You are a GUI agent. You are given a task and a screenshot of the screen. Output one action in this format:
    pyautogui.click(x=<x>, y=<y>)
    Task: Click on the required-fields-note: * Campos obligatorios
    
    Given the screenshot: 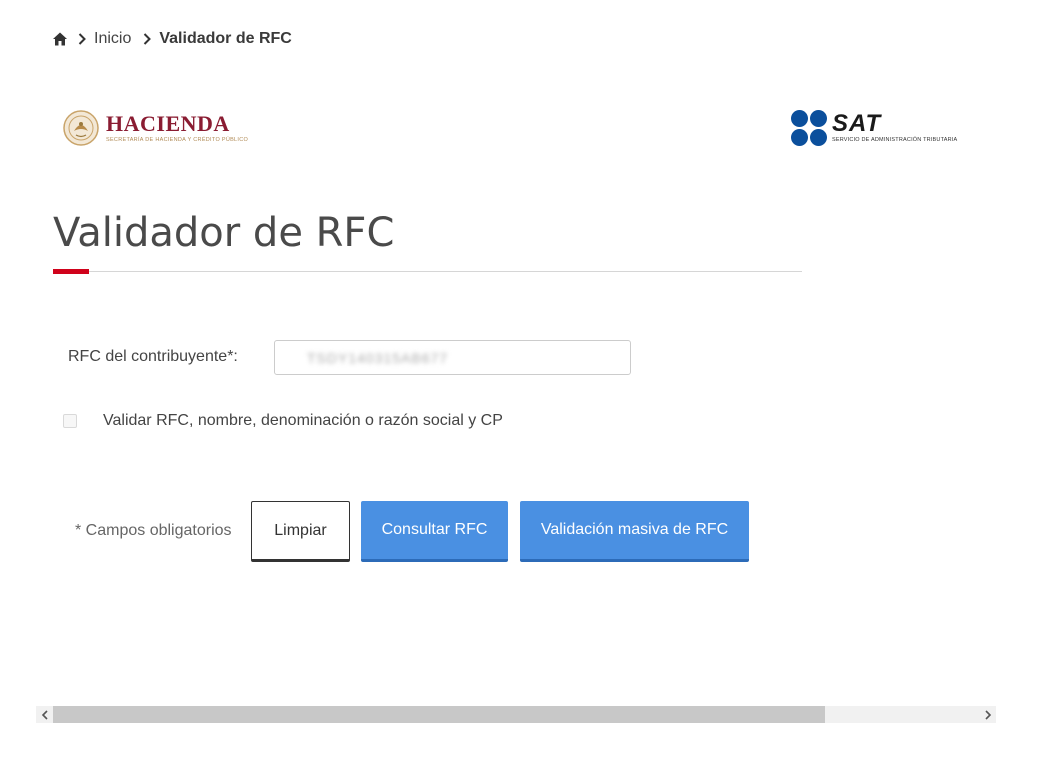 What is the action you would take?
    pyautogui.click(x=153, y=530)
    